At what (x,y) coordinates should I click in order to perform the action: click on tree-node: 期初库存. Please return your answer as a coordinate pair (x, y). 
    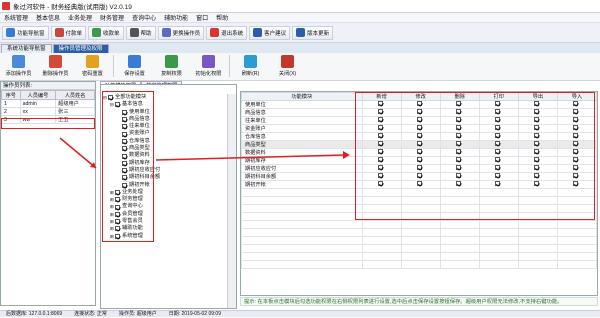
    Looking at the image, I should click on (131, 163).